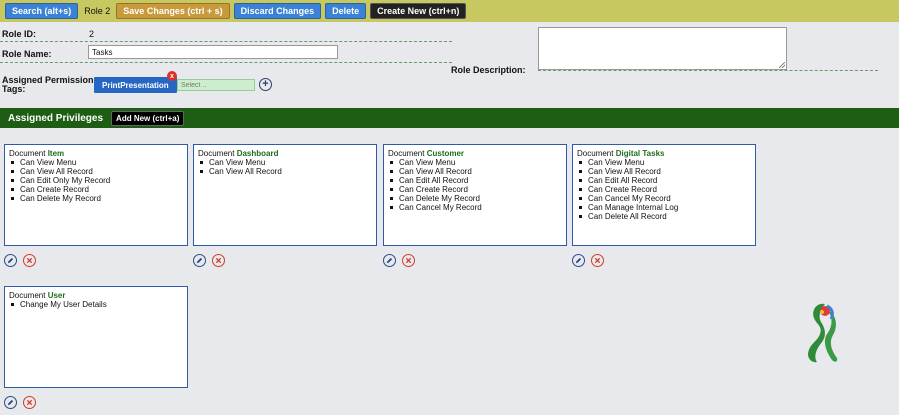 This screenshot has width=899, height=415. Describe the element at coordinates (213, 52) in the screenshot. I see `role-name-input` at that location.